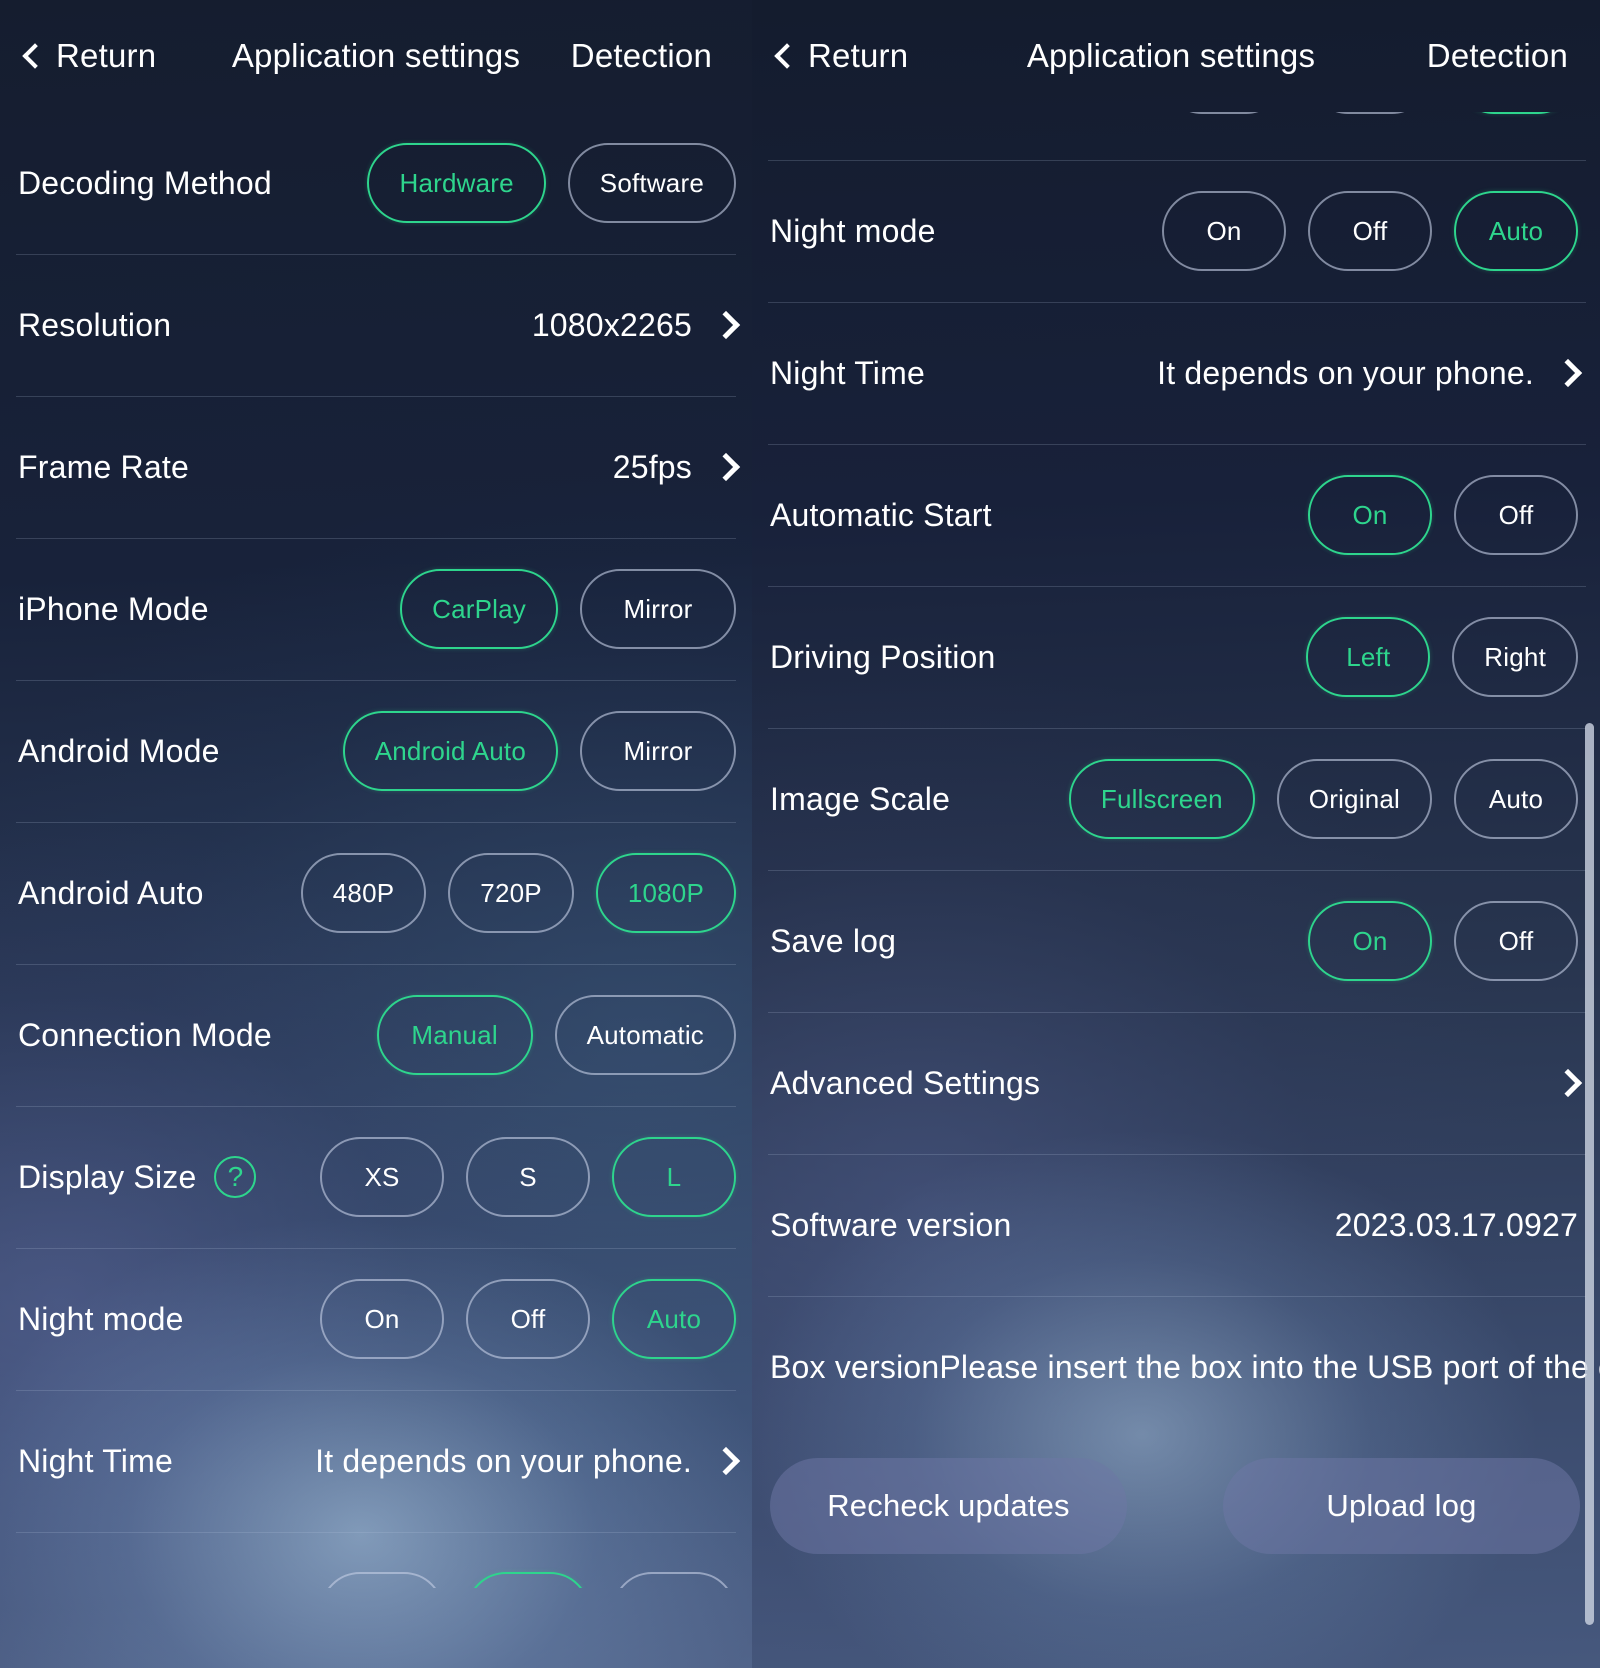 This screenshot has width=1600, height=1668. I want to click on pill-s: S, so click(528, 1177).